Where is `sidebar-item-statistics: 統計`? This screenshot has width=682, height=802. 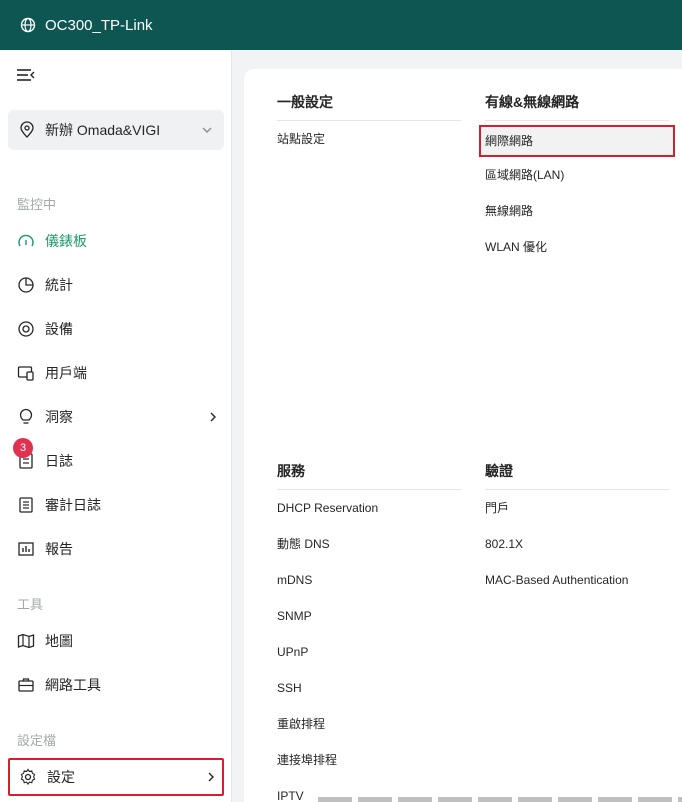
sidebar-item-statistics: 統計 is located at coordinates (116, 285).